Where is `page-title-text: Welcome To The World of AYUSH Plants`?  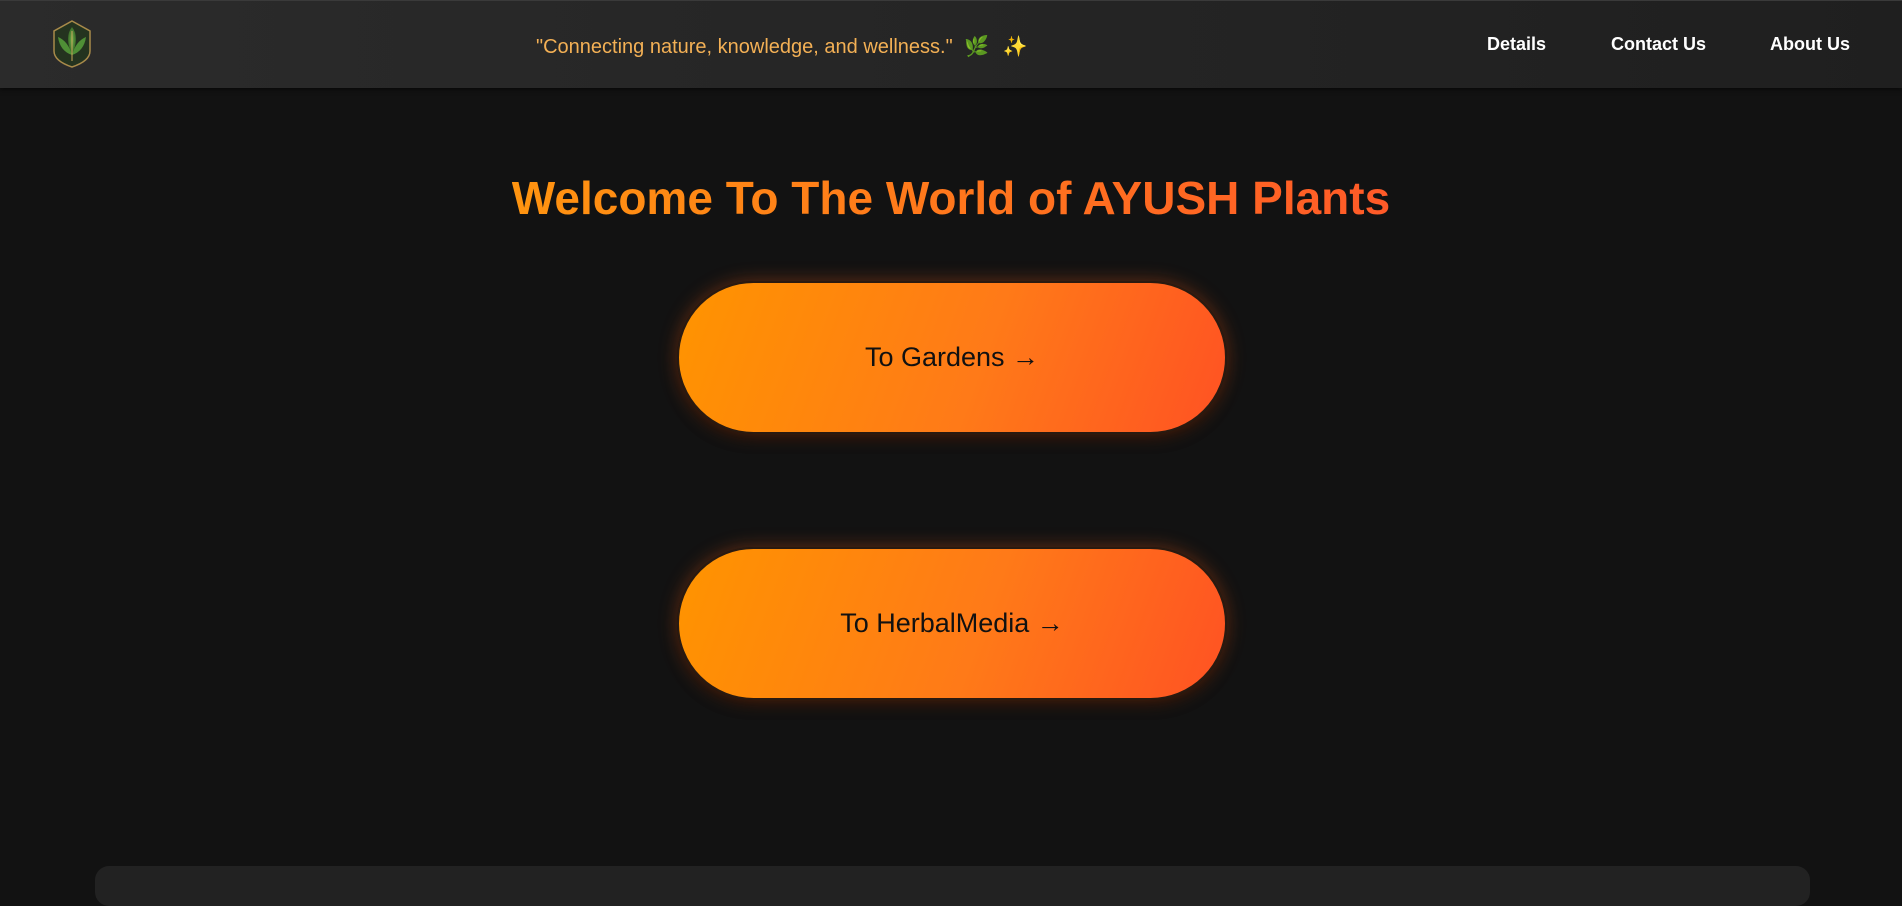 page-title-text: Welcome To The World of AYUSH Plants is located at coordinates (951, 198).